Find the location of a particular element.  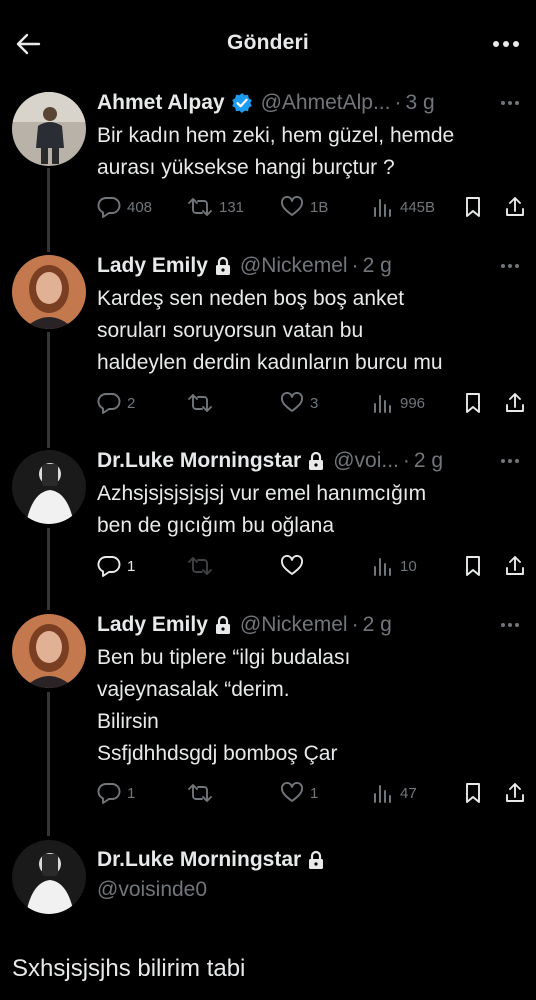

reply-count: 408 is located at coordinates (140, 207).